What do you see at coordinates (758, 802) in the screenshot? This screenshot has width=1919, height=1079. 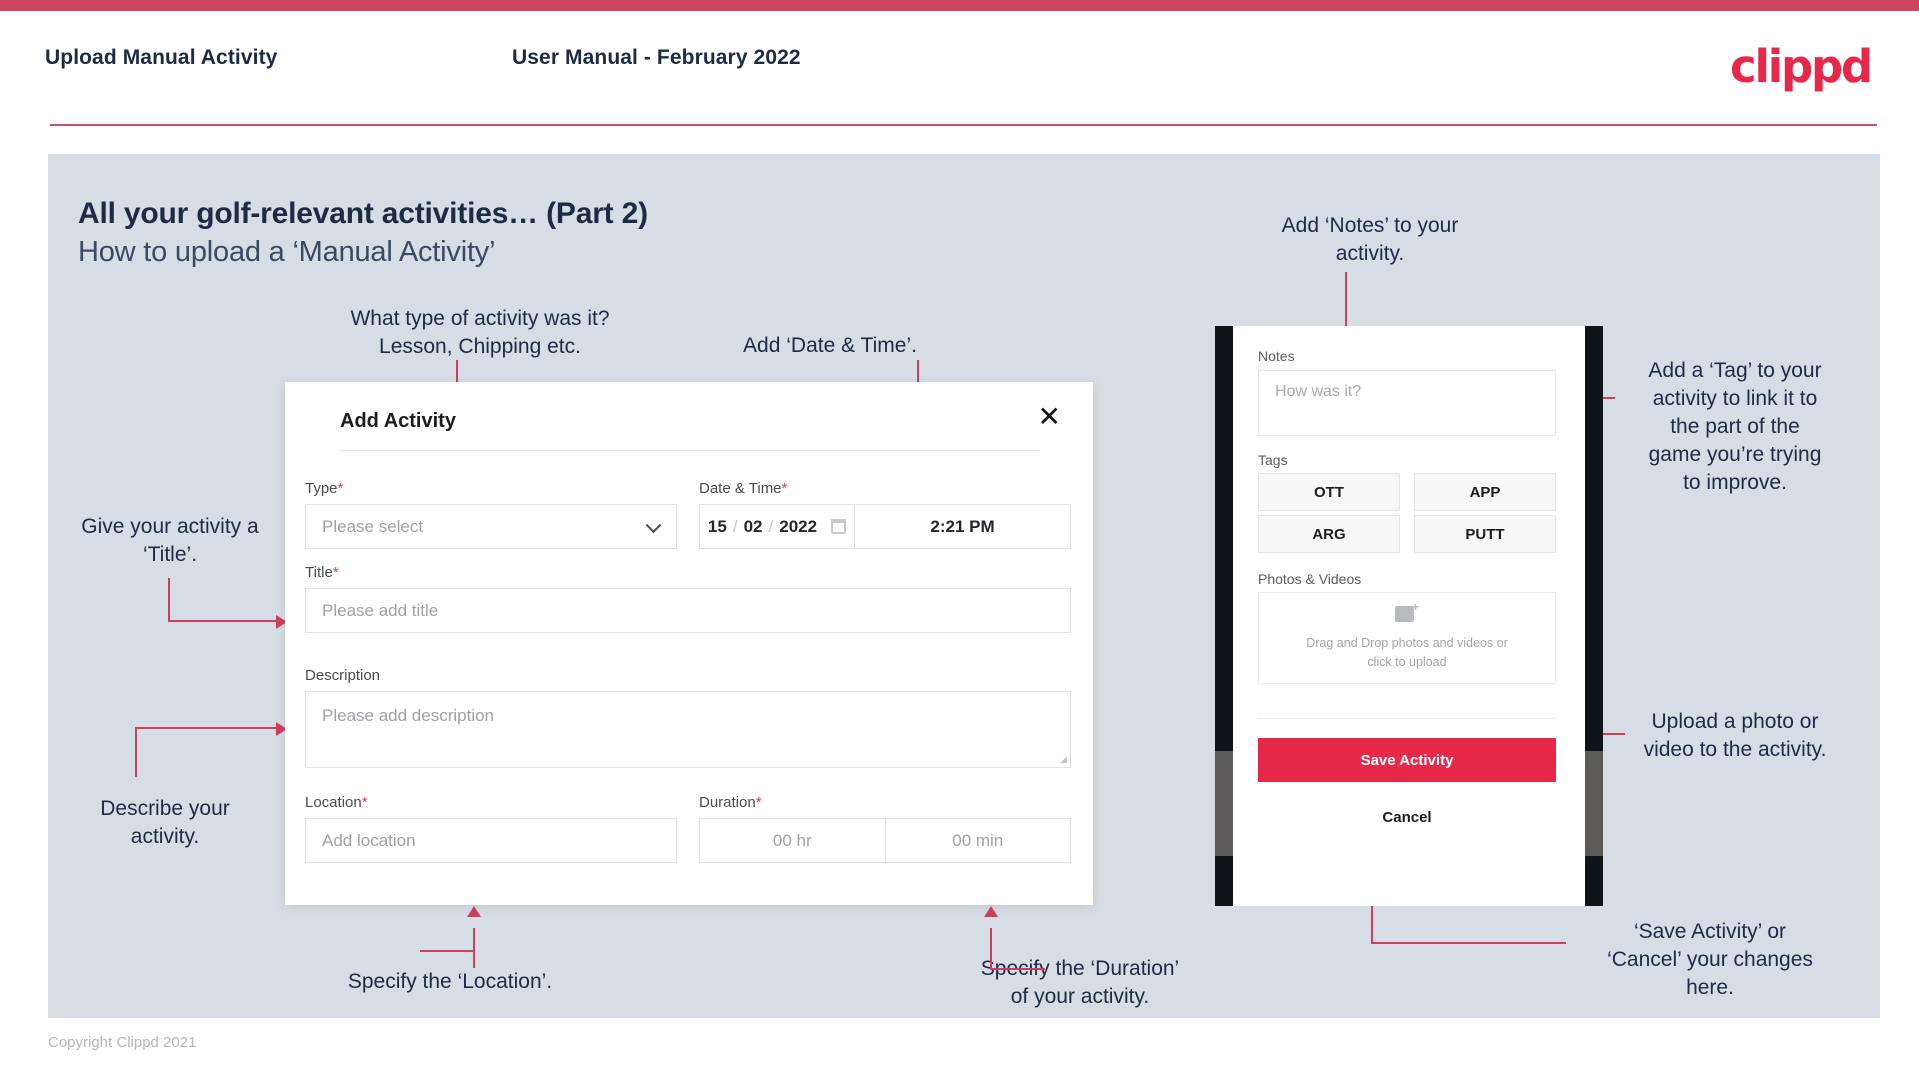 I see `duration-required-mark: *` at bounding box center [758, 802].